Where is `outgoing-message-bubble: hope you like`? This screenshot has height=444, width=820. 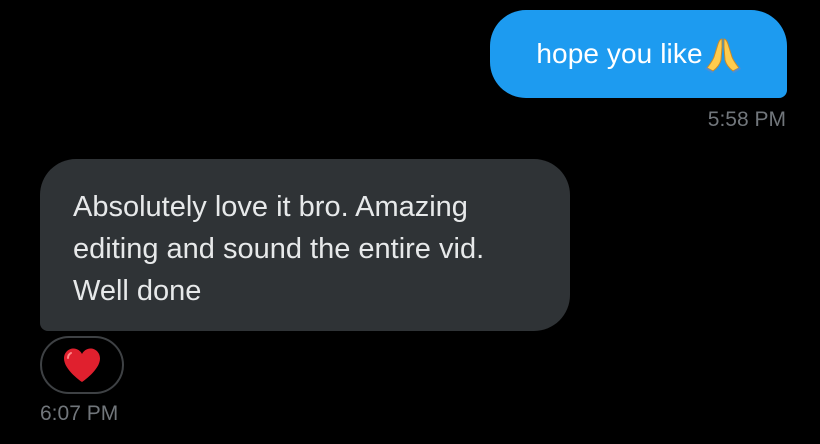 outgoing-message-bubble: hope you like is located at coordinates (638, 54).